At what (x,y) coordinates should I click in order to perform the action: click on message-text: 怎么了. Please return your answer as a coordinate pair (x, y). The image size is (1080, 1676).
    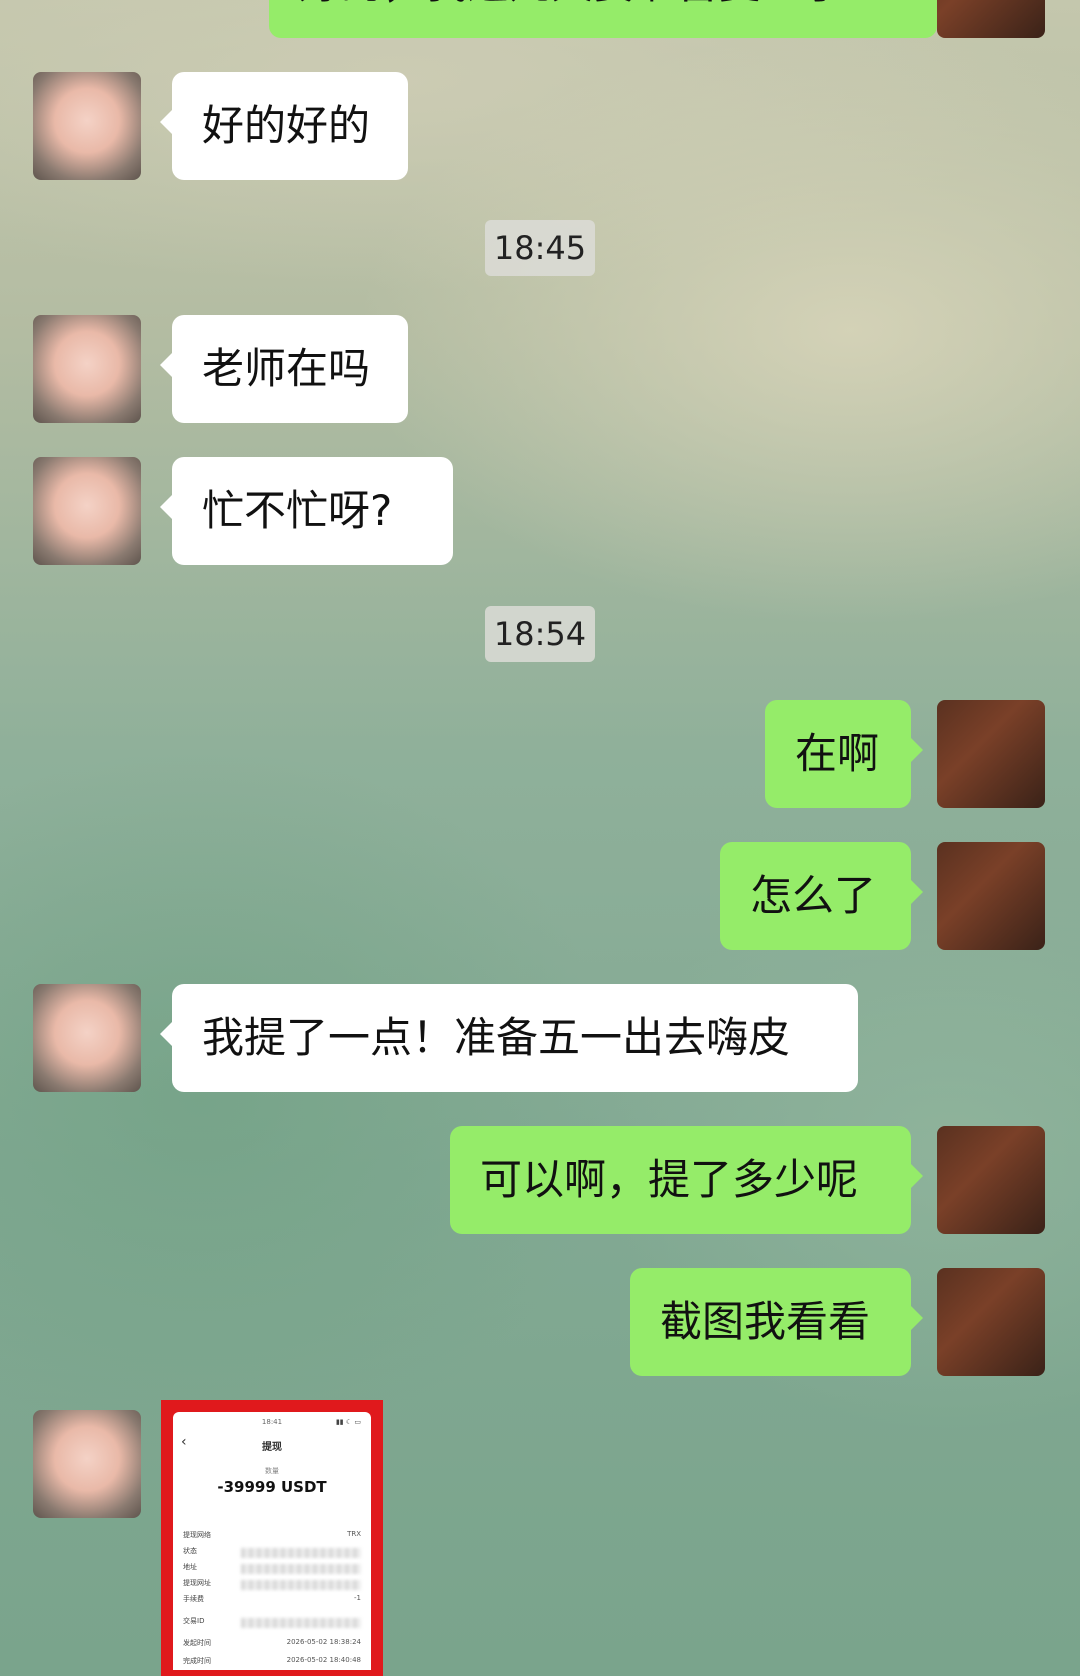
    Looking at the image, I should click on (813, 895).